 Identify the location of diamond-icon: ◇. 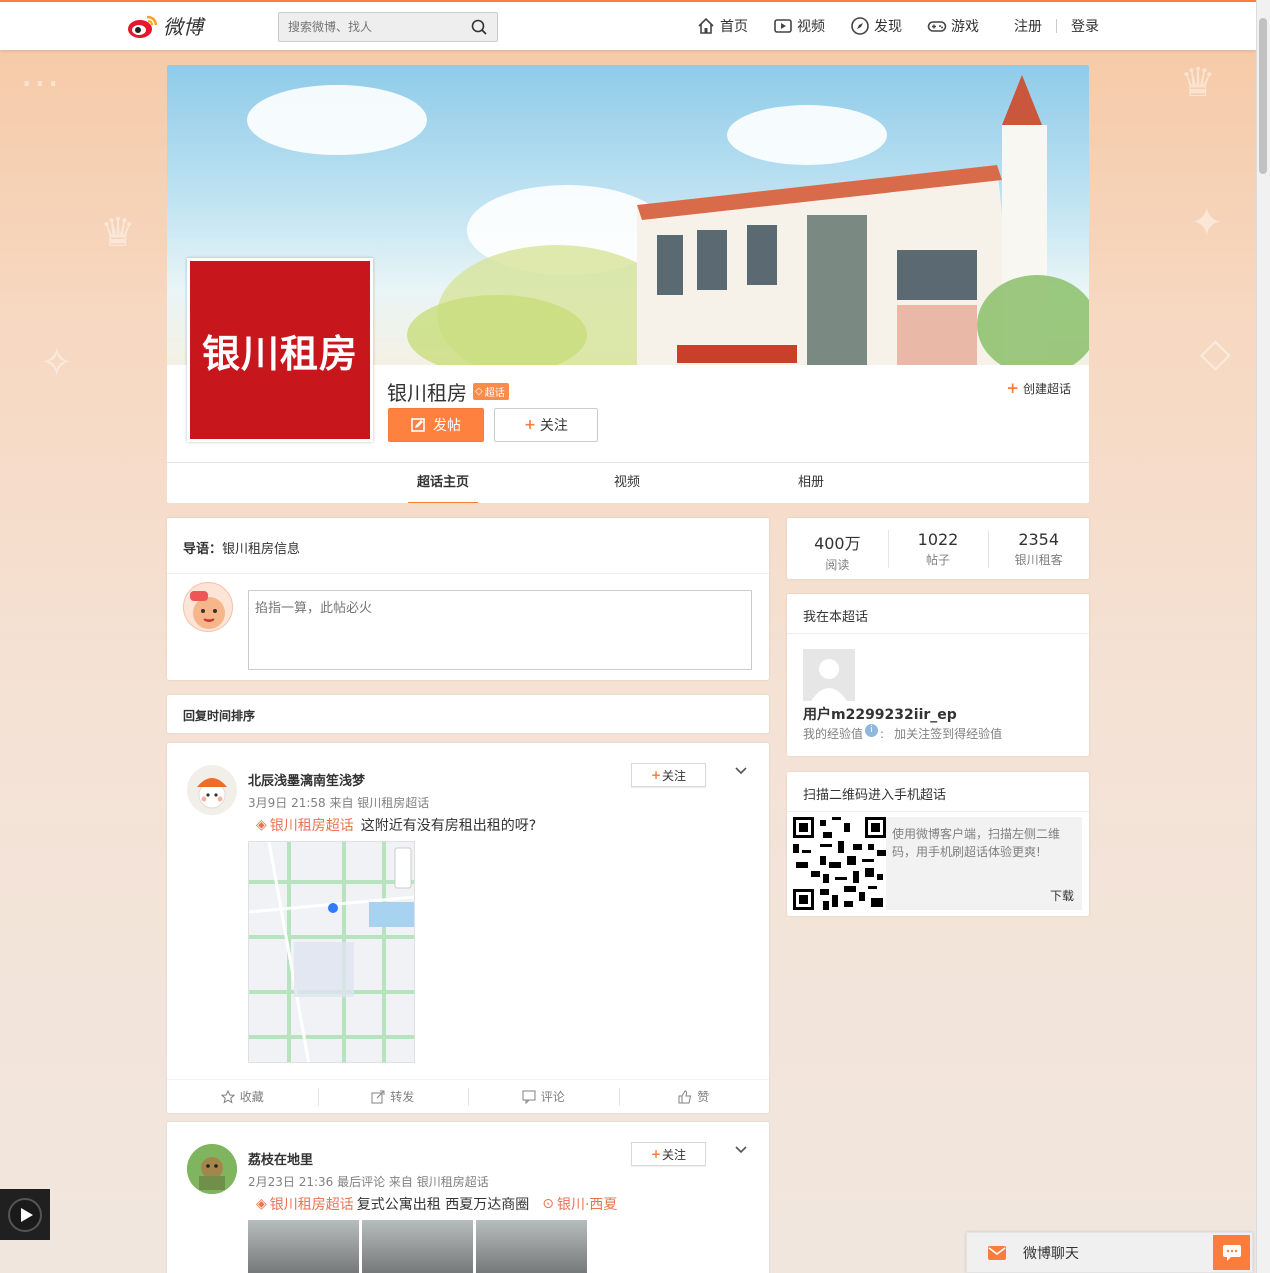
(479, 391).